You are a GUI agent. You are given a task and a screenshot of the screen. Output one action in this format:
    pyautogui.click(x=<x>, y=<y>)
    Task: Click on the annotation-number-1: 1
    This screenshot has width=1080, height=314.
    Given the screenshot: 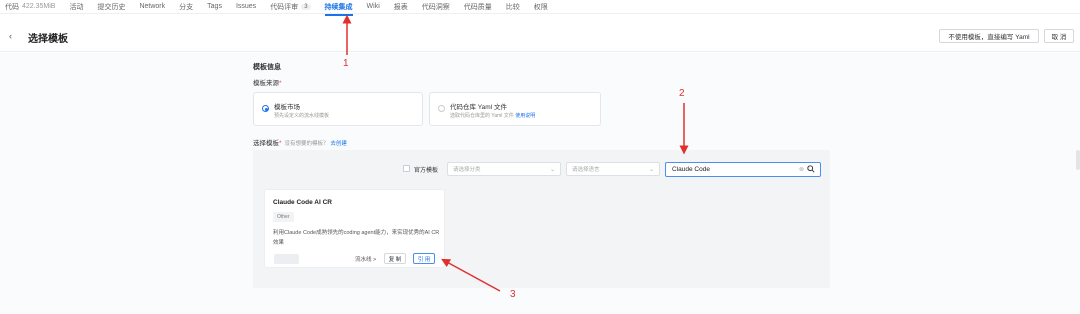 What is the action you would take?
    pyautogui.click(x=346, y=63)
    